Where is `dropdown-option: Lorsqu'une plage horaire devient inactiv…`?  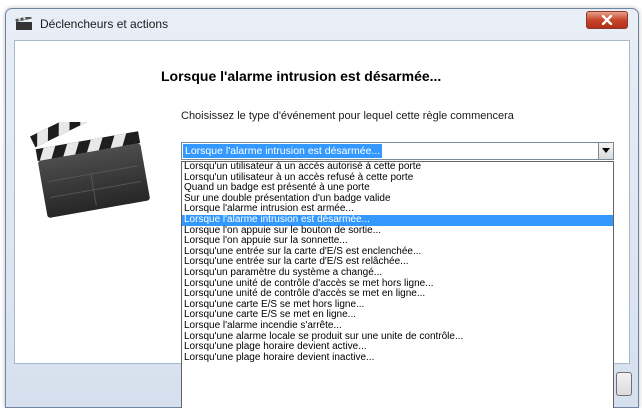
dropdown-option: Lorsqu'une plage horaire devient inactiv… is located at coordinates (397, 358).